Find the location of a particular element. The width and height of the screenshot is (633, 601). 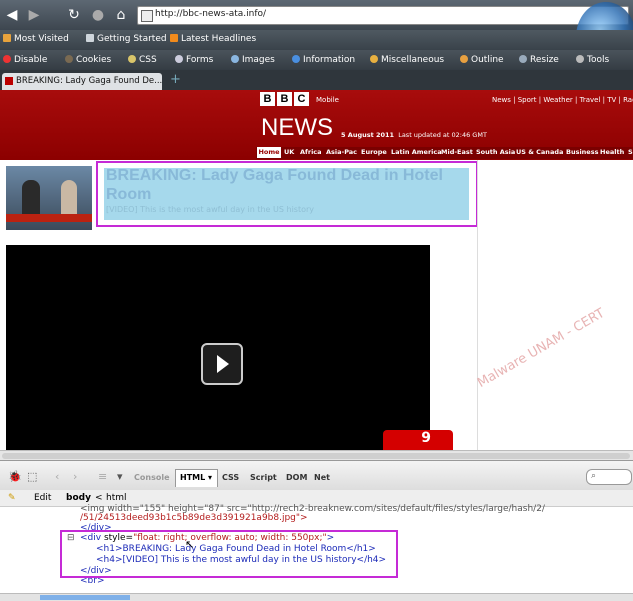

bookmark-most-visited: Most Visited is located at coordinates (36, 39).